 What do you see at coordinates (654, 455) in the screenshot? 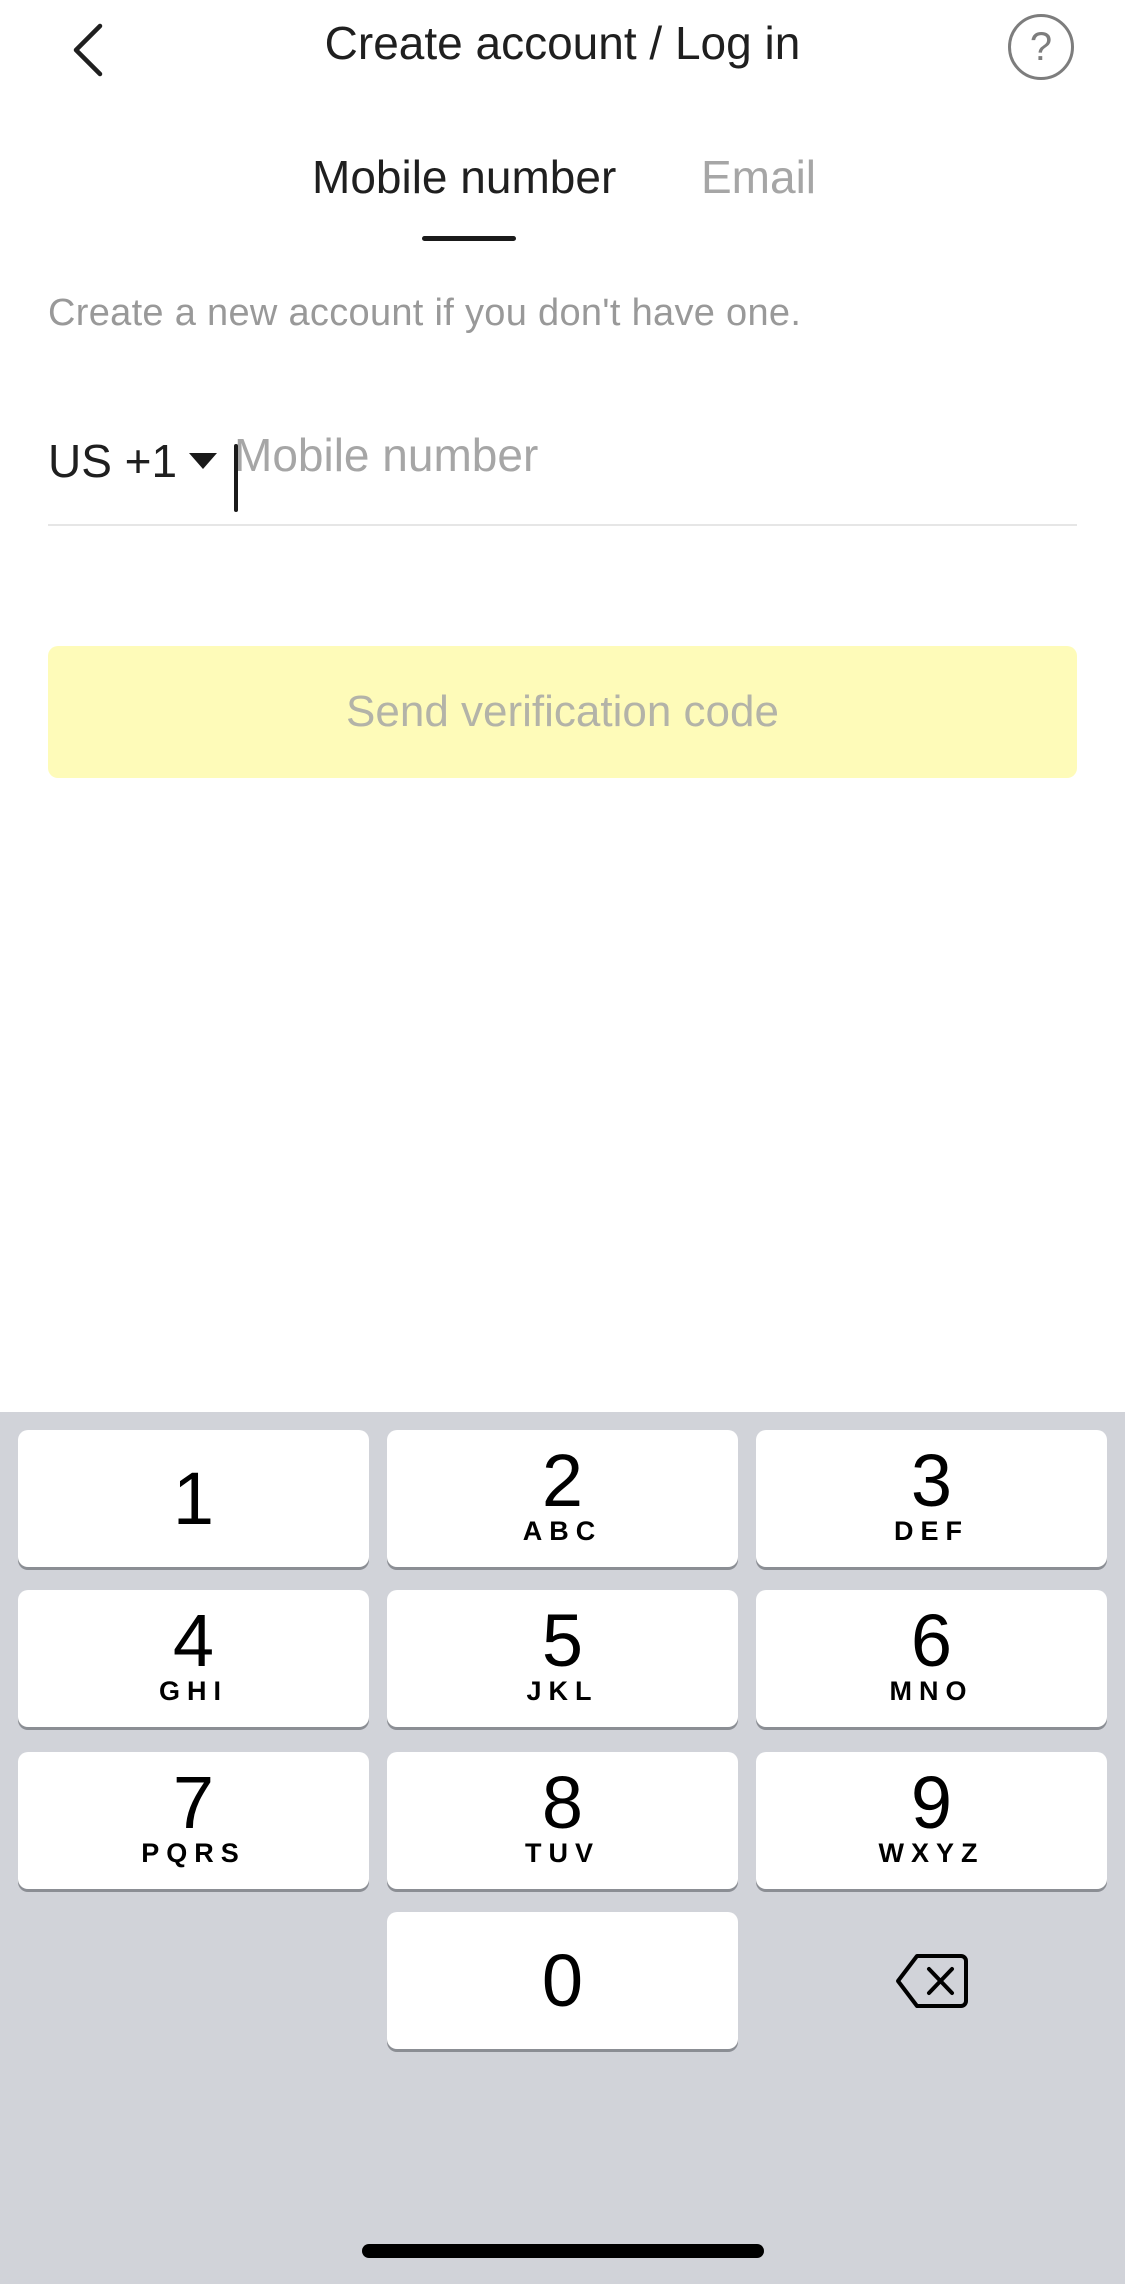
I see `mobile-number-input` at bounding box center [654, 455].